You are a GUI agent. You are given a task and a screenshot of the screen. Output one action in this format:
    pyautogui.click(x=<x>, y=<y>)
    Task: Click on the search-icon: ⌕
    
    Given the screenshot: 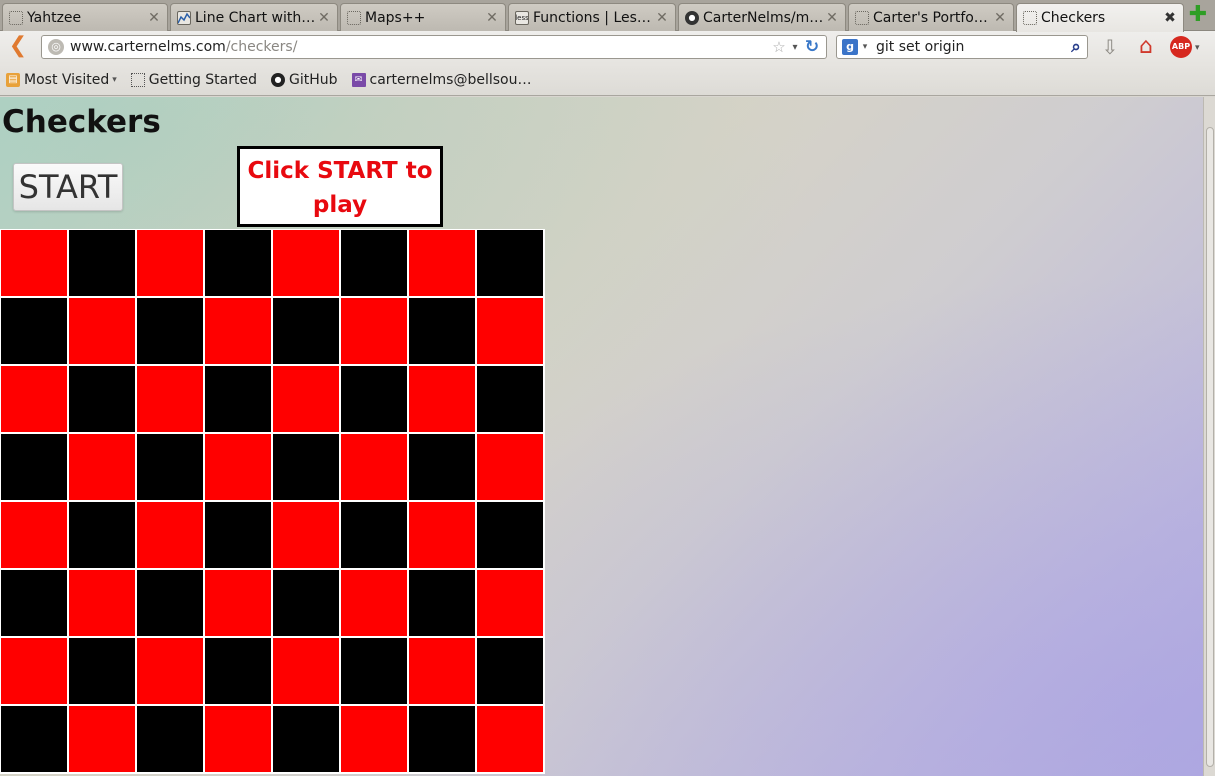 What is the action you would take?
    pyautogui.click(x=1076, y=47)
    